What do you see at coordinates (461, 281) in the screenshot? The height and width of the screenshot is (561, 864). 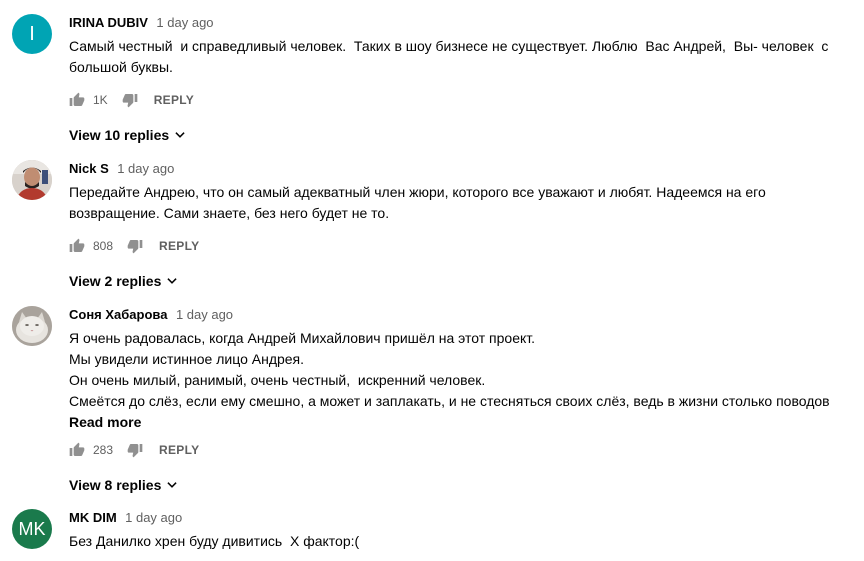 I see `view-replies-button: View 2 replies` at bounding box center [461, 281].